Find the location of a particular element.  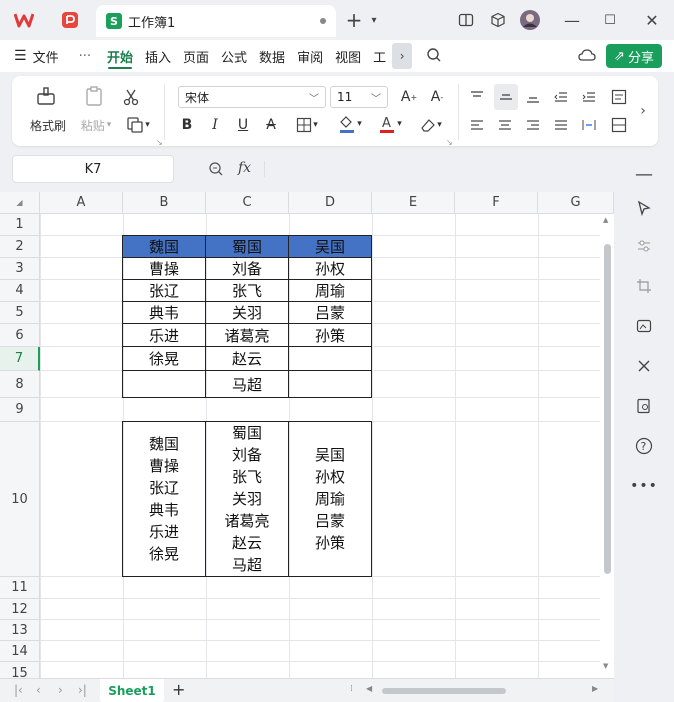

column-header-a: A is located at coordinates (81, 203).